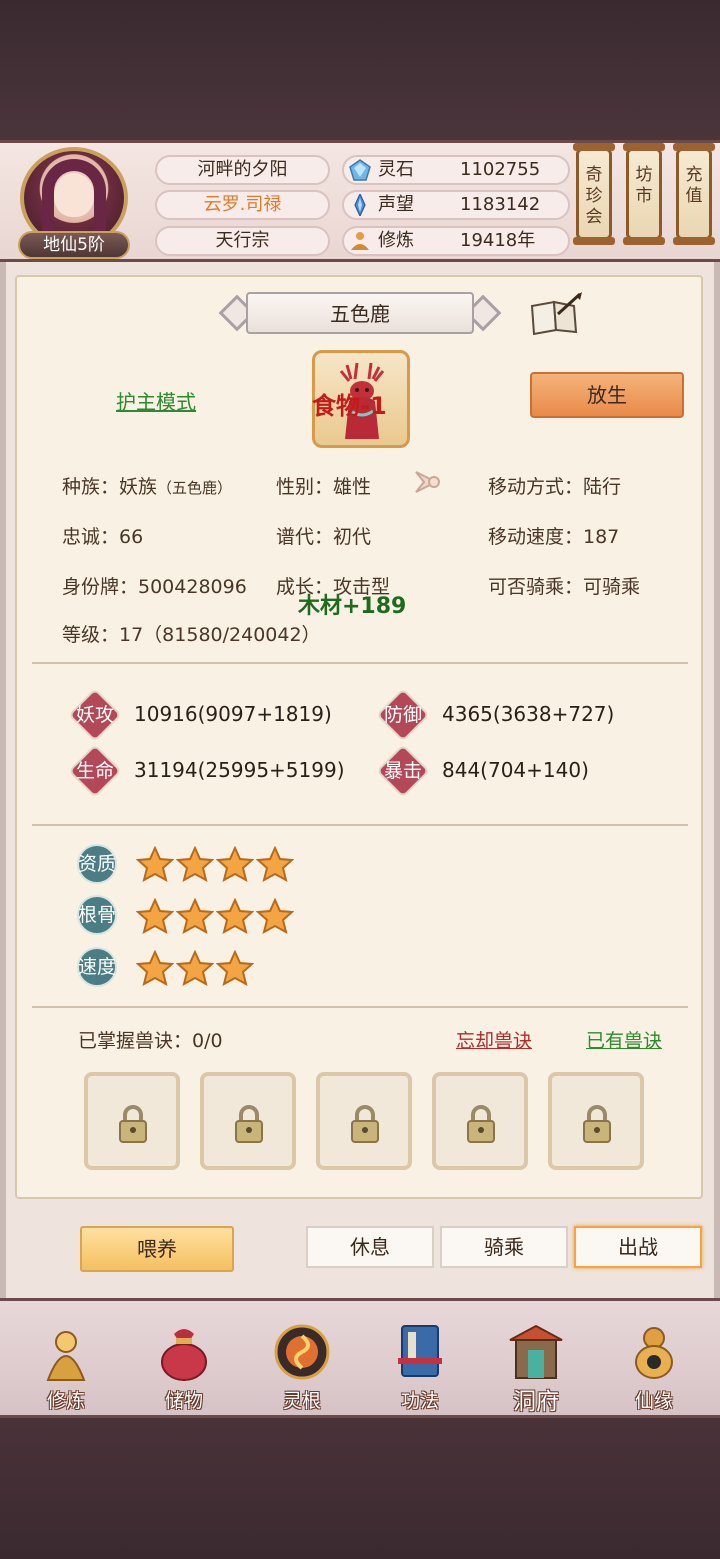 The width and height of the screenshot is (720, 1559). What do you see at coordinates (419, 1401) in the screenshot?
I see `nav-label: 功法` at bounding box center [419, 1401].